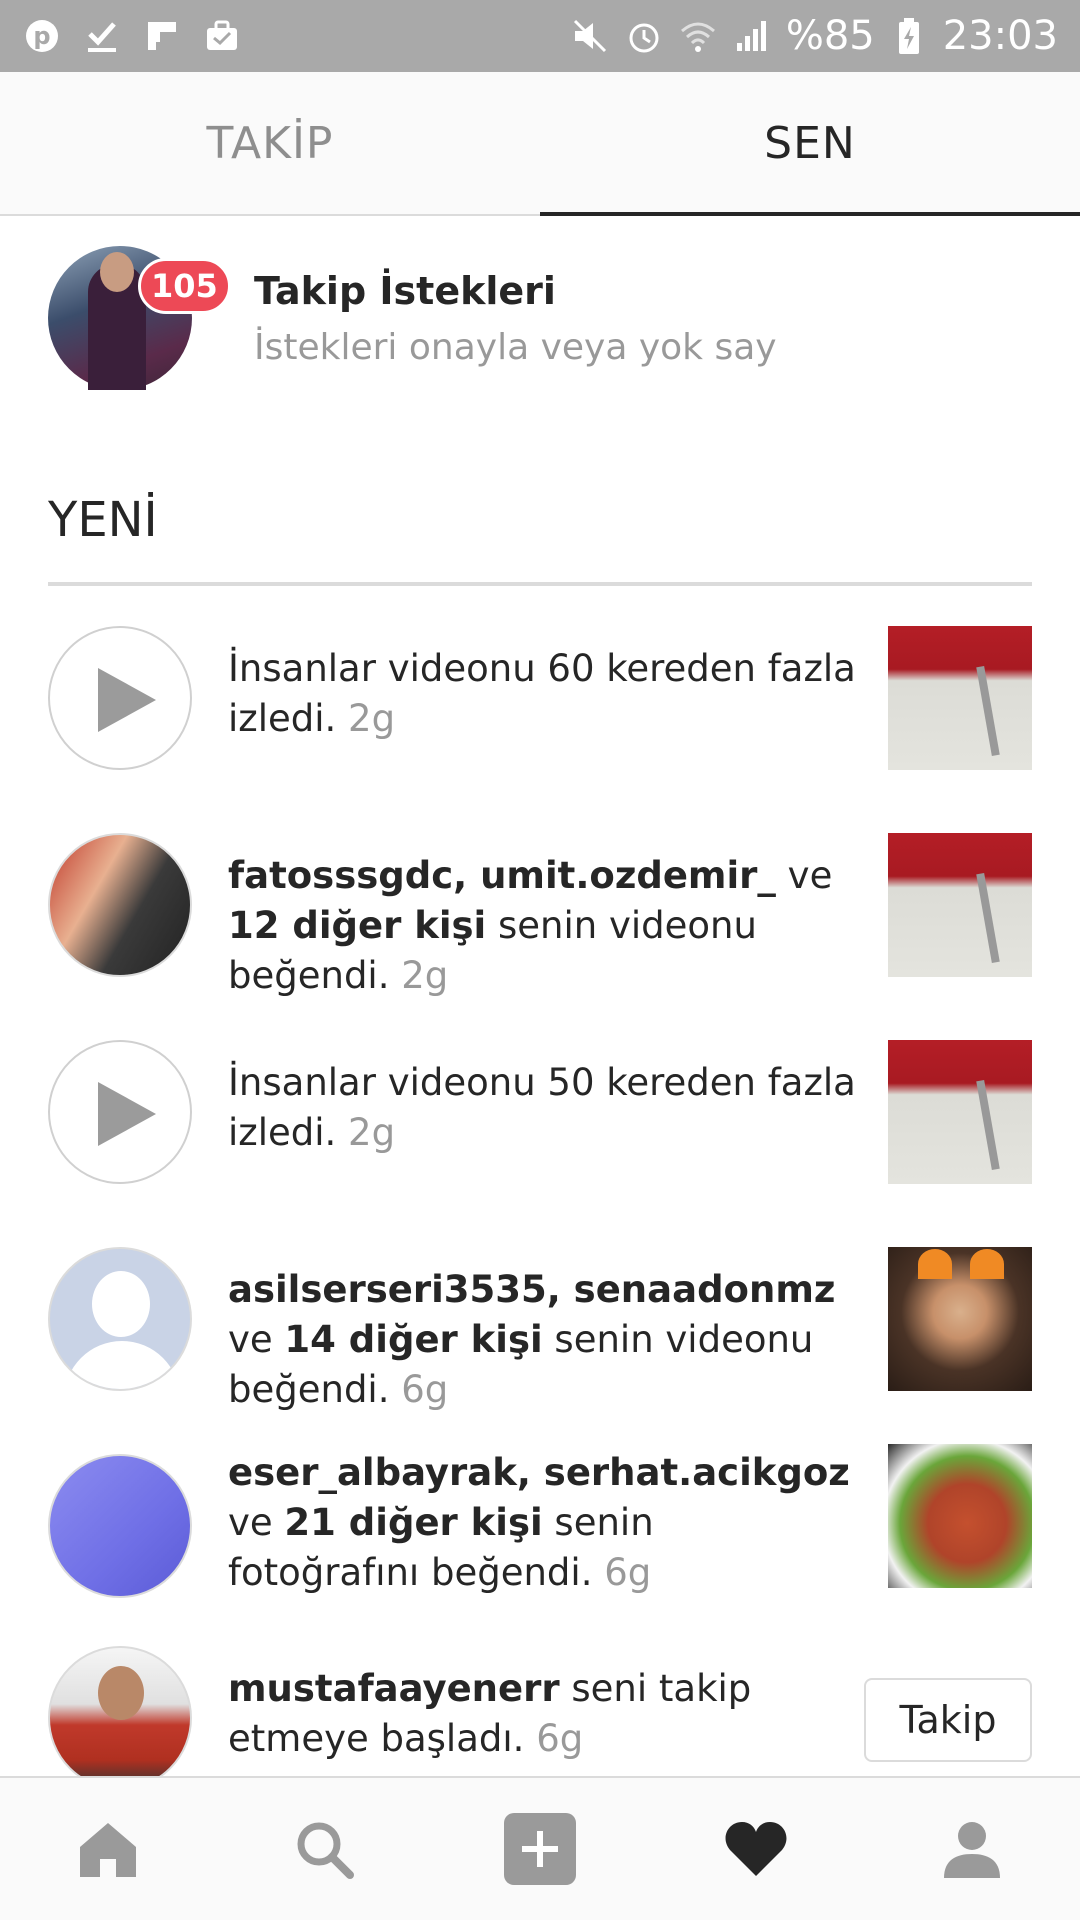 This screenshot has height=1920, width=1080. I want to click on bottom-nav, so click(540, 1848).